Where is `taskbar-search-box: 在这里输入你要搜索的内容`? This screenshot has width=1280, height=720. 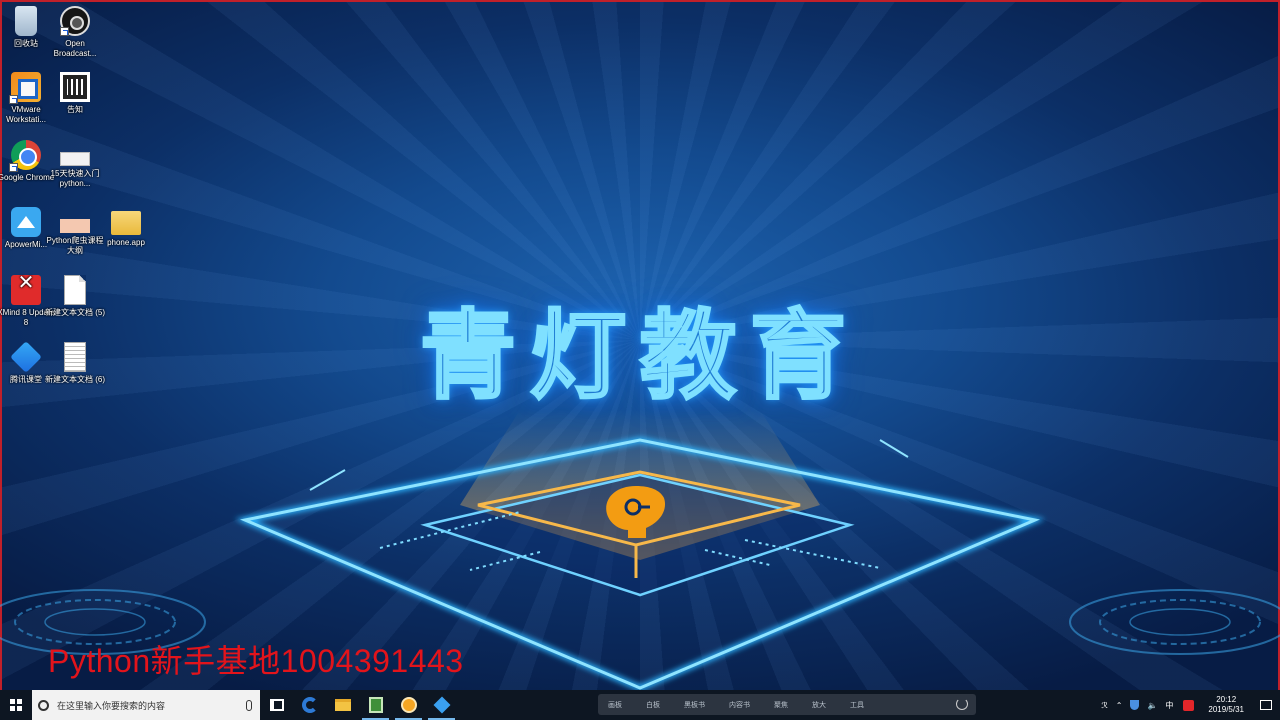
taskbar-search-box: 在这里输入你要搜索的内容 is located at coordinates (146, 705).